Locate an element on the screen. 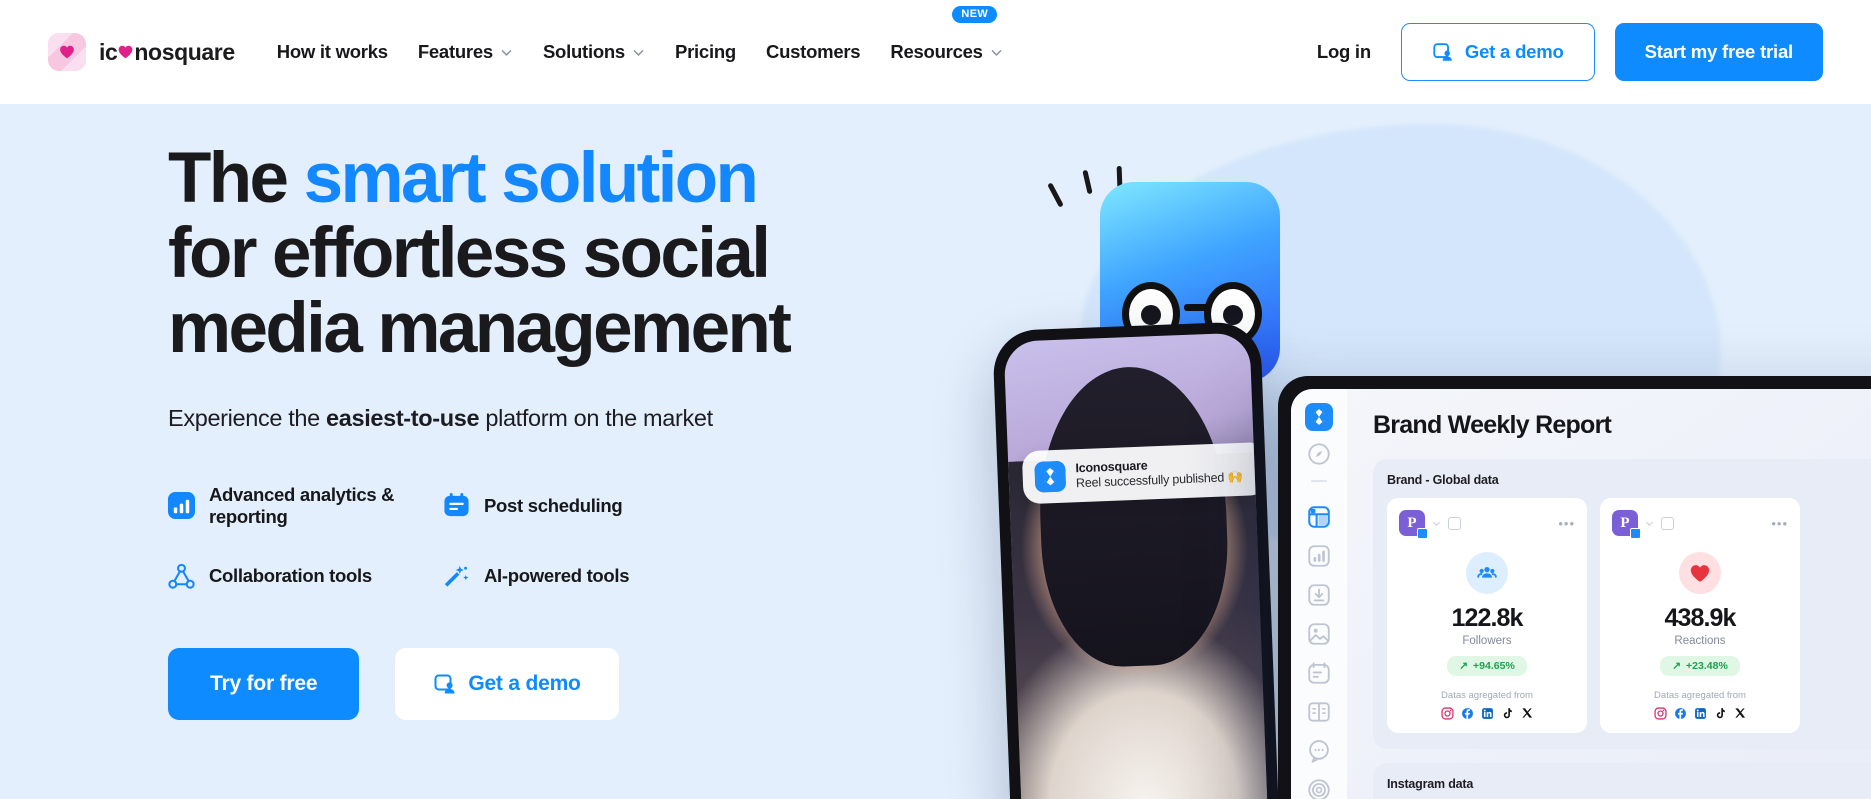 The width and height of the screenshot is (1871, 799). download-icon is located at coordinates (1319, 595).